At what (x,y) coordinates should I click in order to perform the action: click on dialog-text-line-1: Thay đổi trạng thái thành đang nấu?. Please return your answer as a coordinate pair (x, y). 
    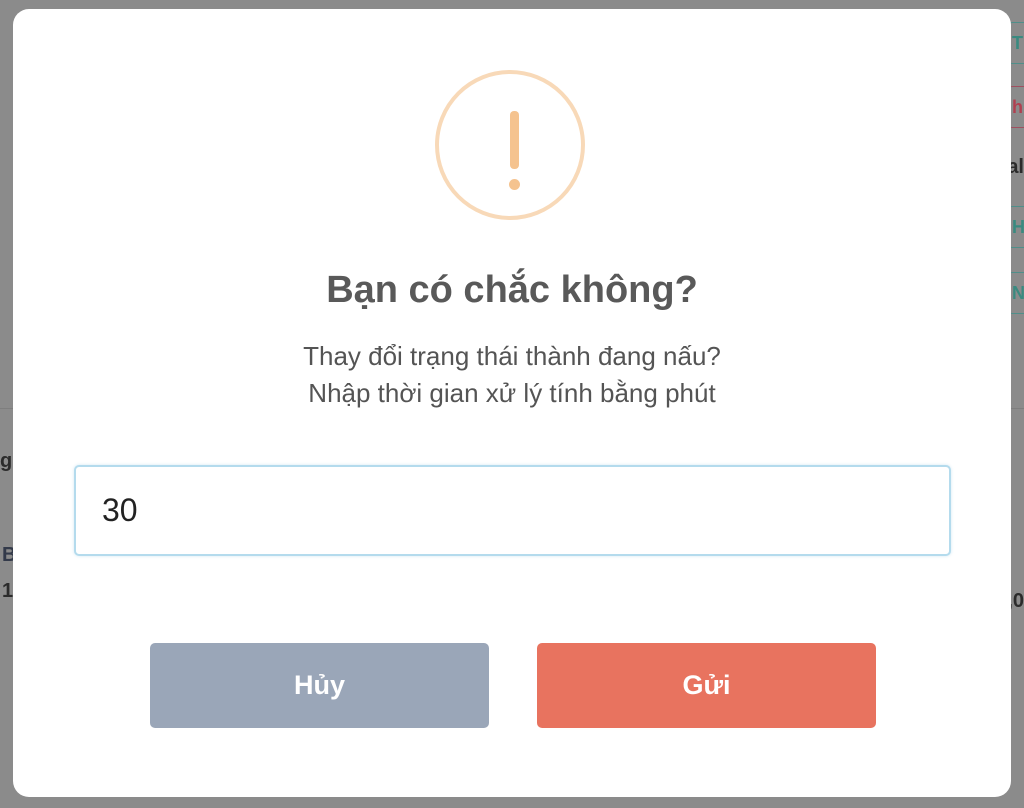
    Looking at the image, I should click on (512, 356).